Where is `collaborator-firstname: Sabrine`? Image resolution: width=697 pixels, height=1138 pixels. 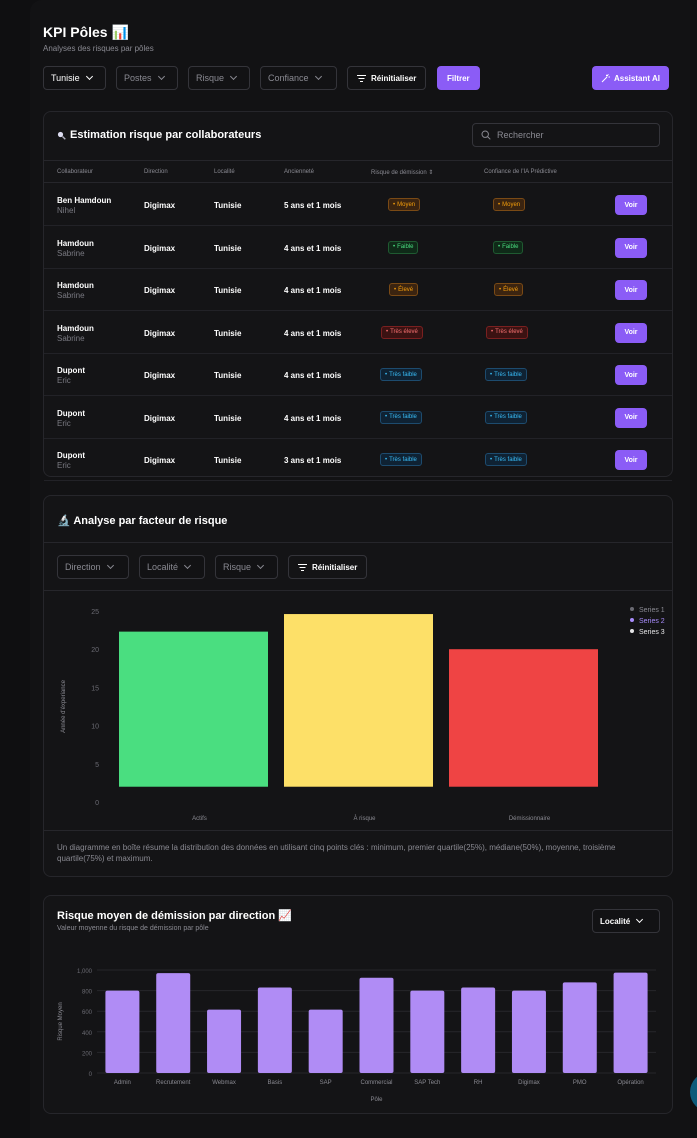
collaborator-firstname: Sabrine is located at coordinates (71, 295).